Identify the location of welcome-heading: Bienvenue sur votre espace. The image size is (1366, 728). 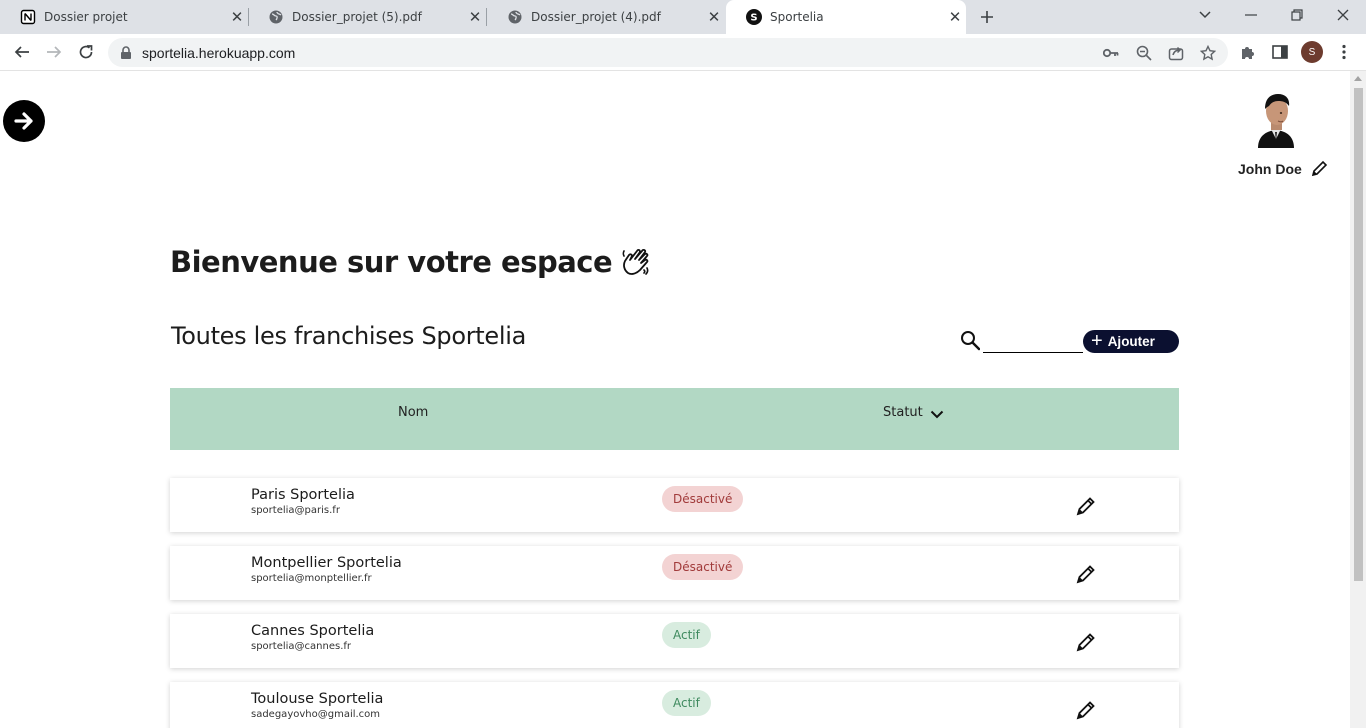
(411, 262).